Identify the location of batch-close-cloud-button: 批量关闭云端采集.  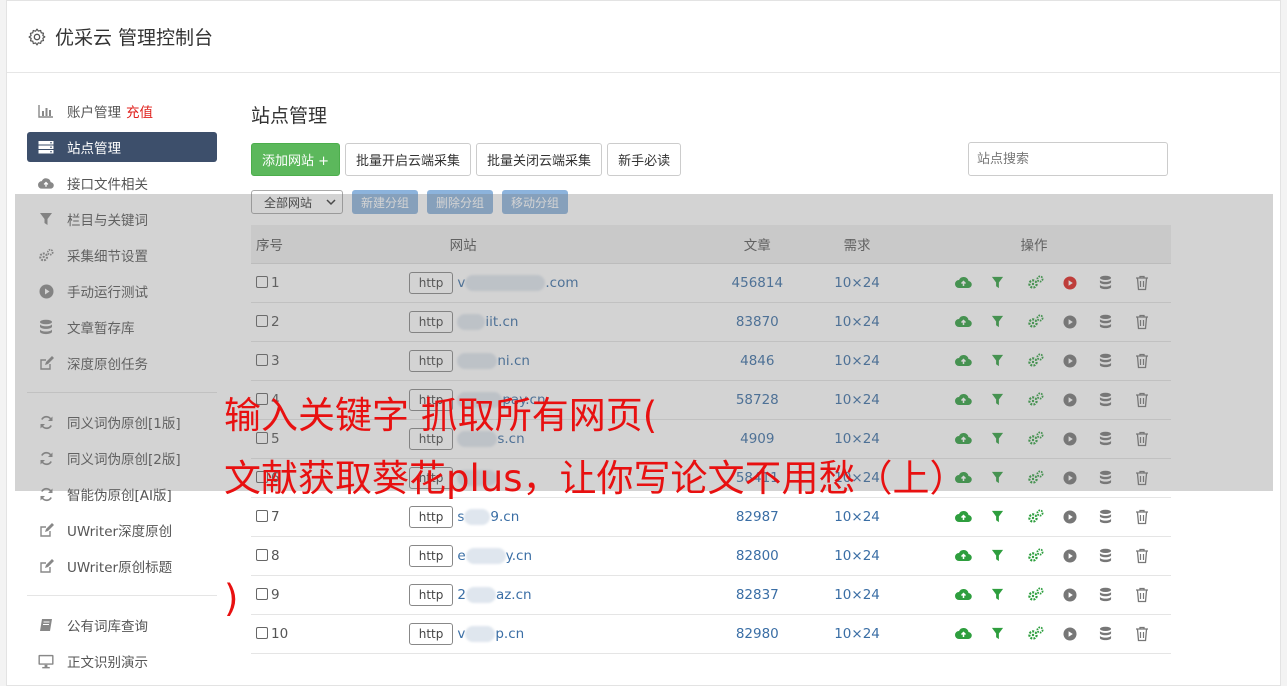
(539, 159).